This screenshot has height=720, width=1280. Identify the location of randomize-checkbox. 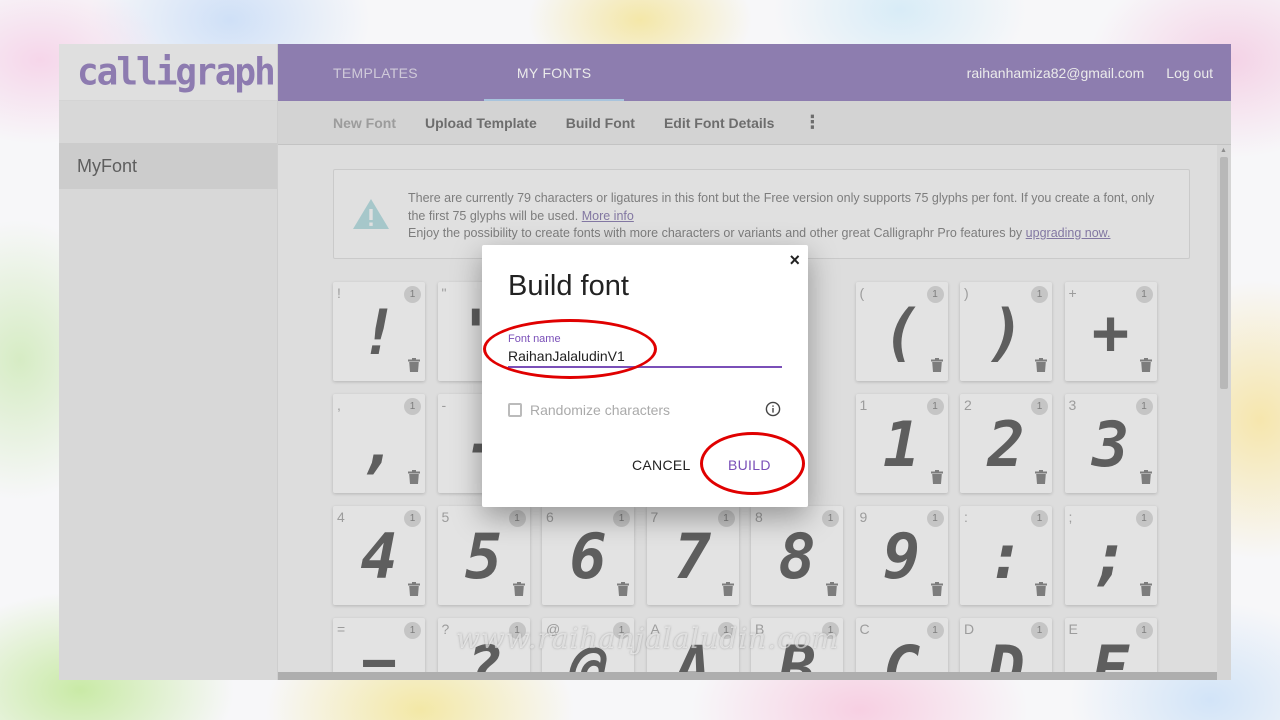
(515, 410).